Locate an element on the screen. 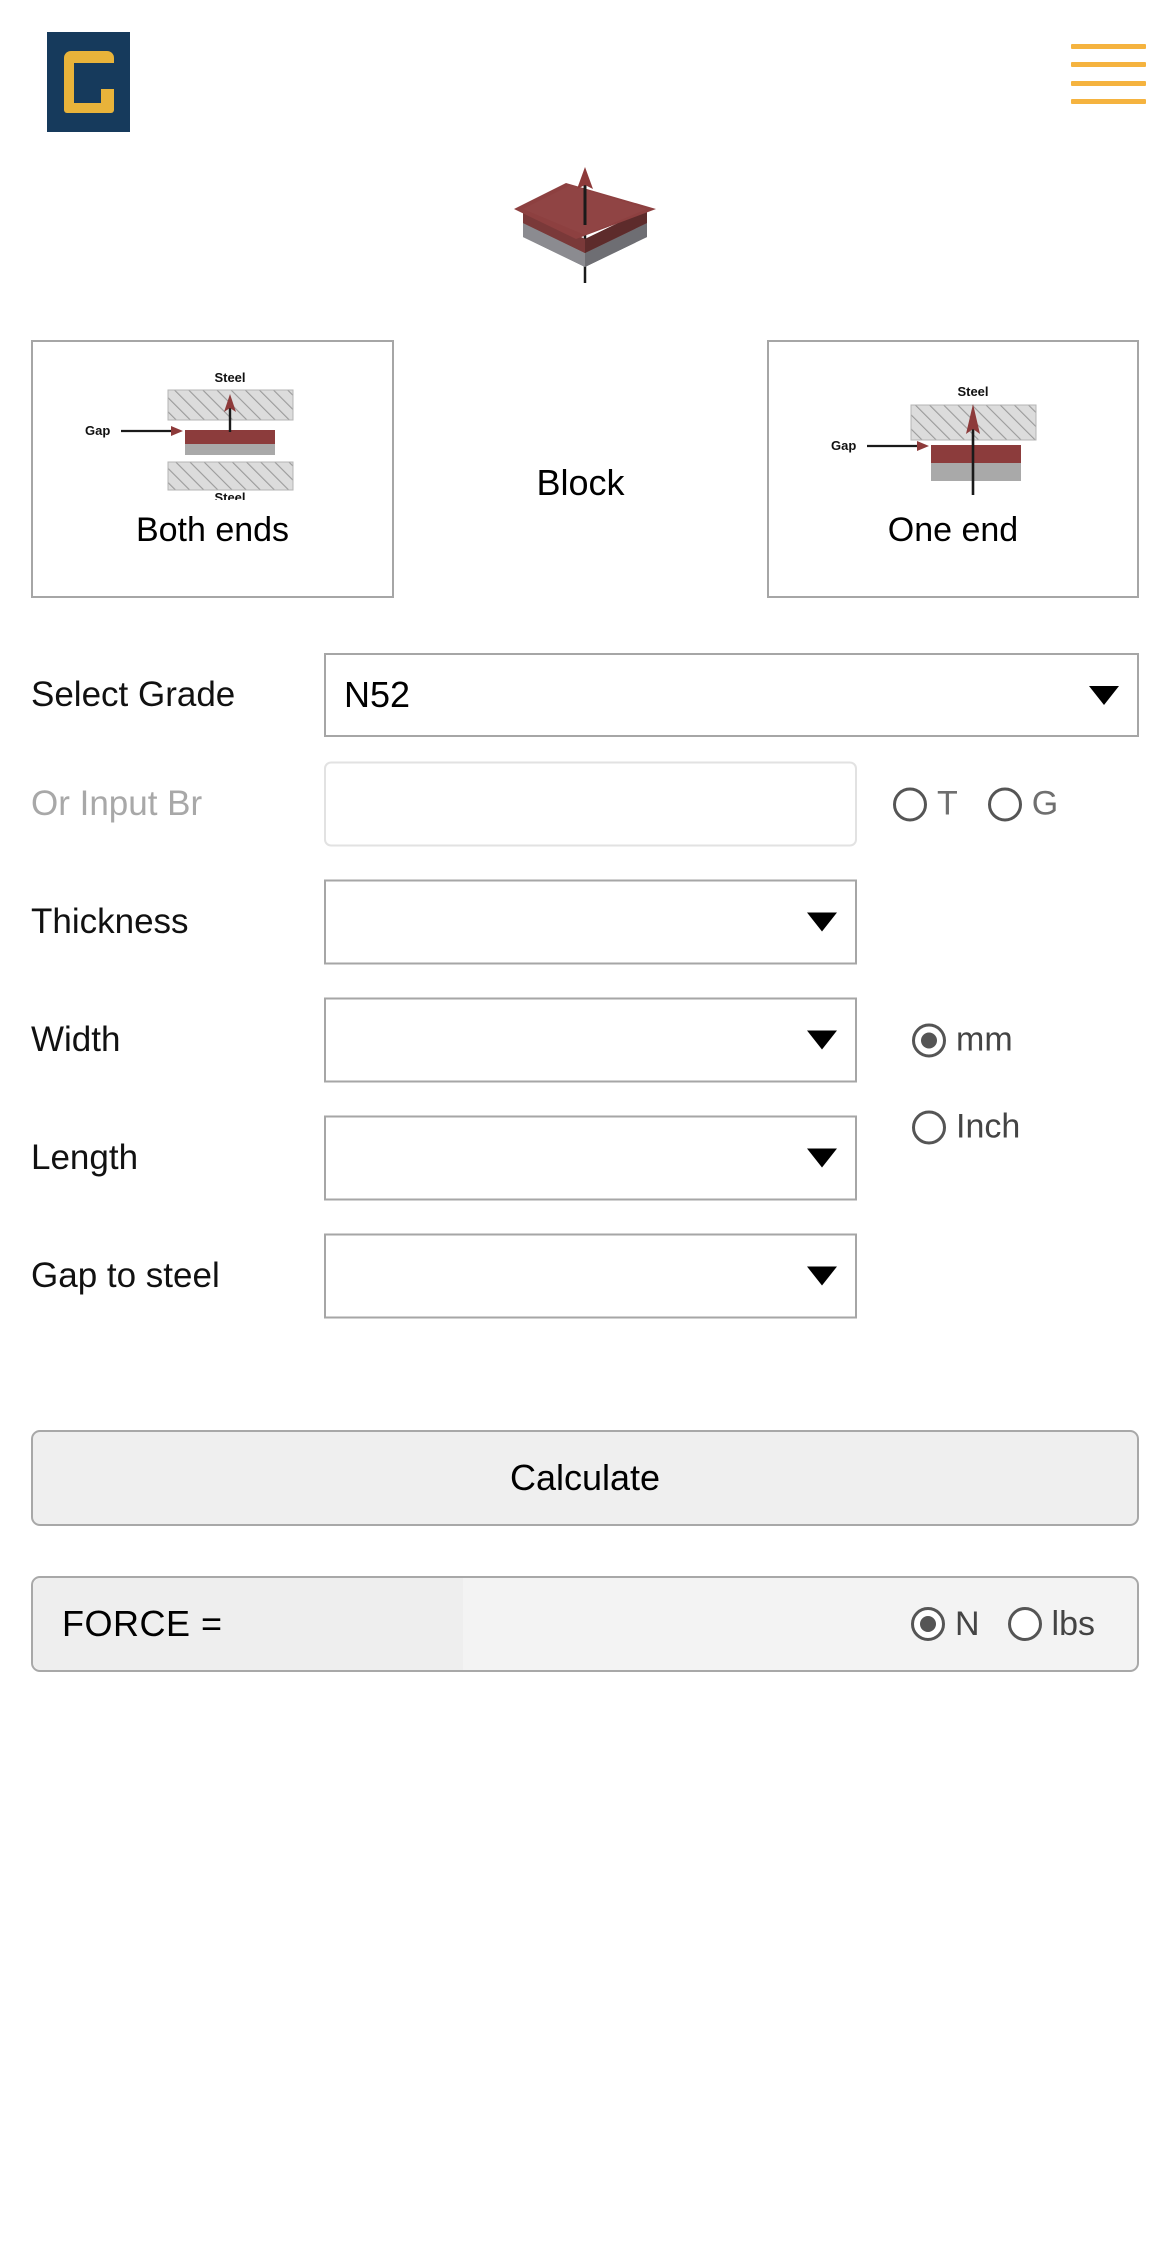 This screenshot has width=1170, height=2250. hamburger-menu-icon is located at coordinates (1108, 74).